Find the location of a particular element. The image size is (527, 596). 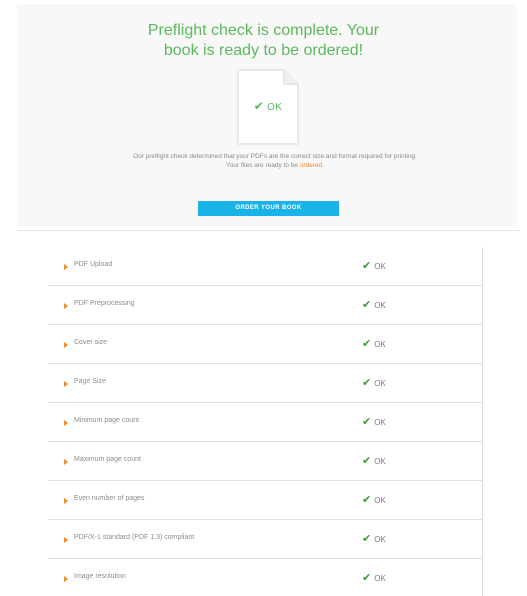

check-label: Even number of pages is located at coordinates (109, 498).